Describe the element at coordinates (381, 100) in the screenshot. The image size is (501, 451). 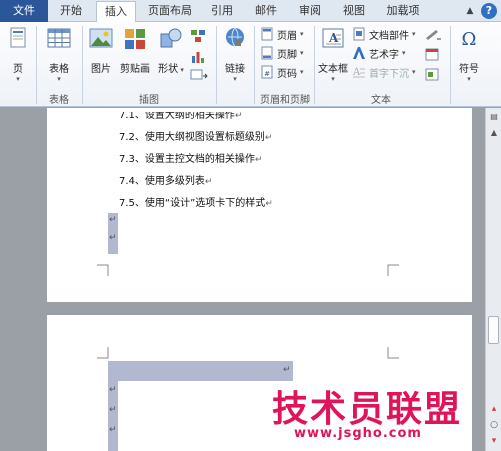
I see `group-label-text: 文本` at that location.